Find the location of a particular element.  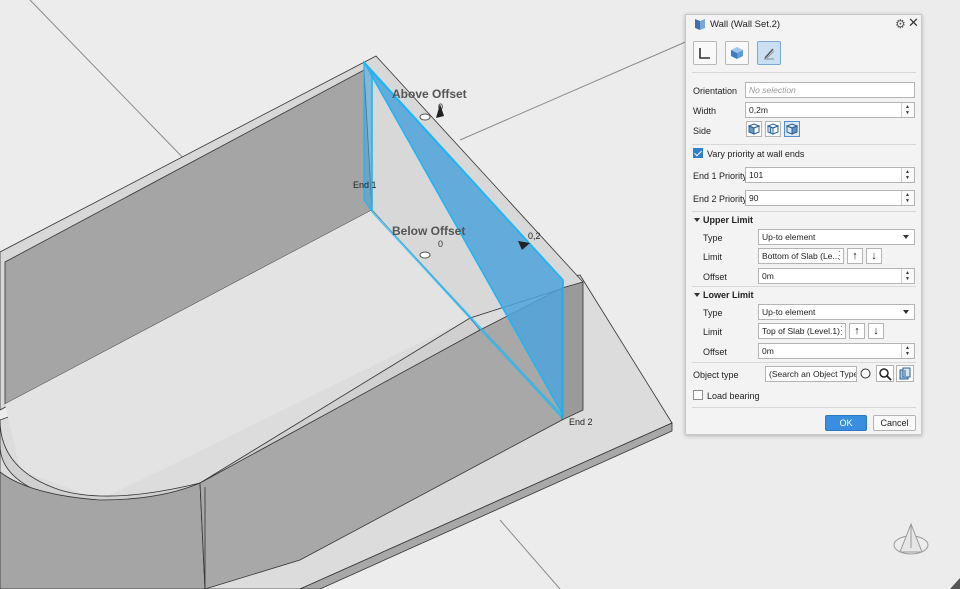

side-left-button is located at coordinates (754, 129).